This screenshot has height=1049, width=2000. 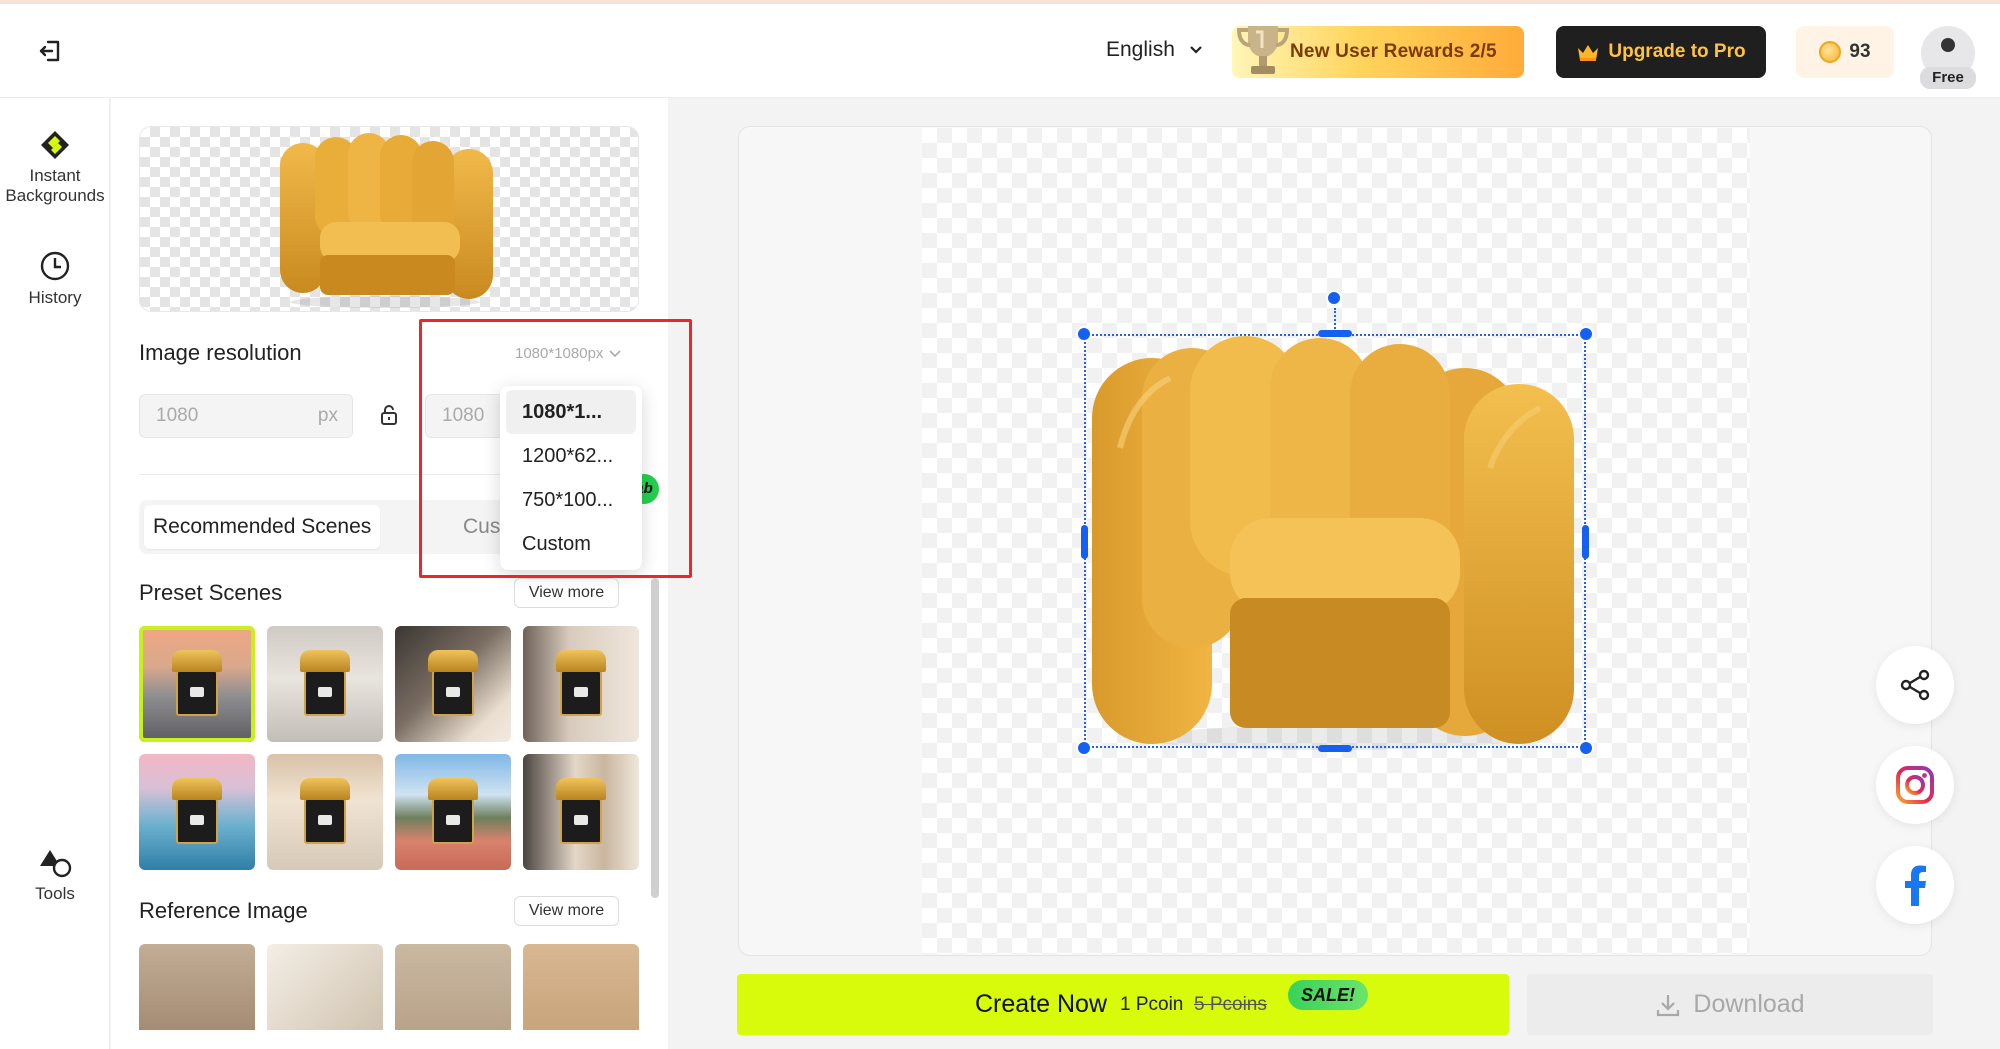 I want to click on facebook-icon, so click(x=1915, y=885).